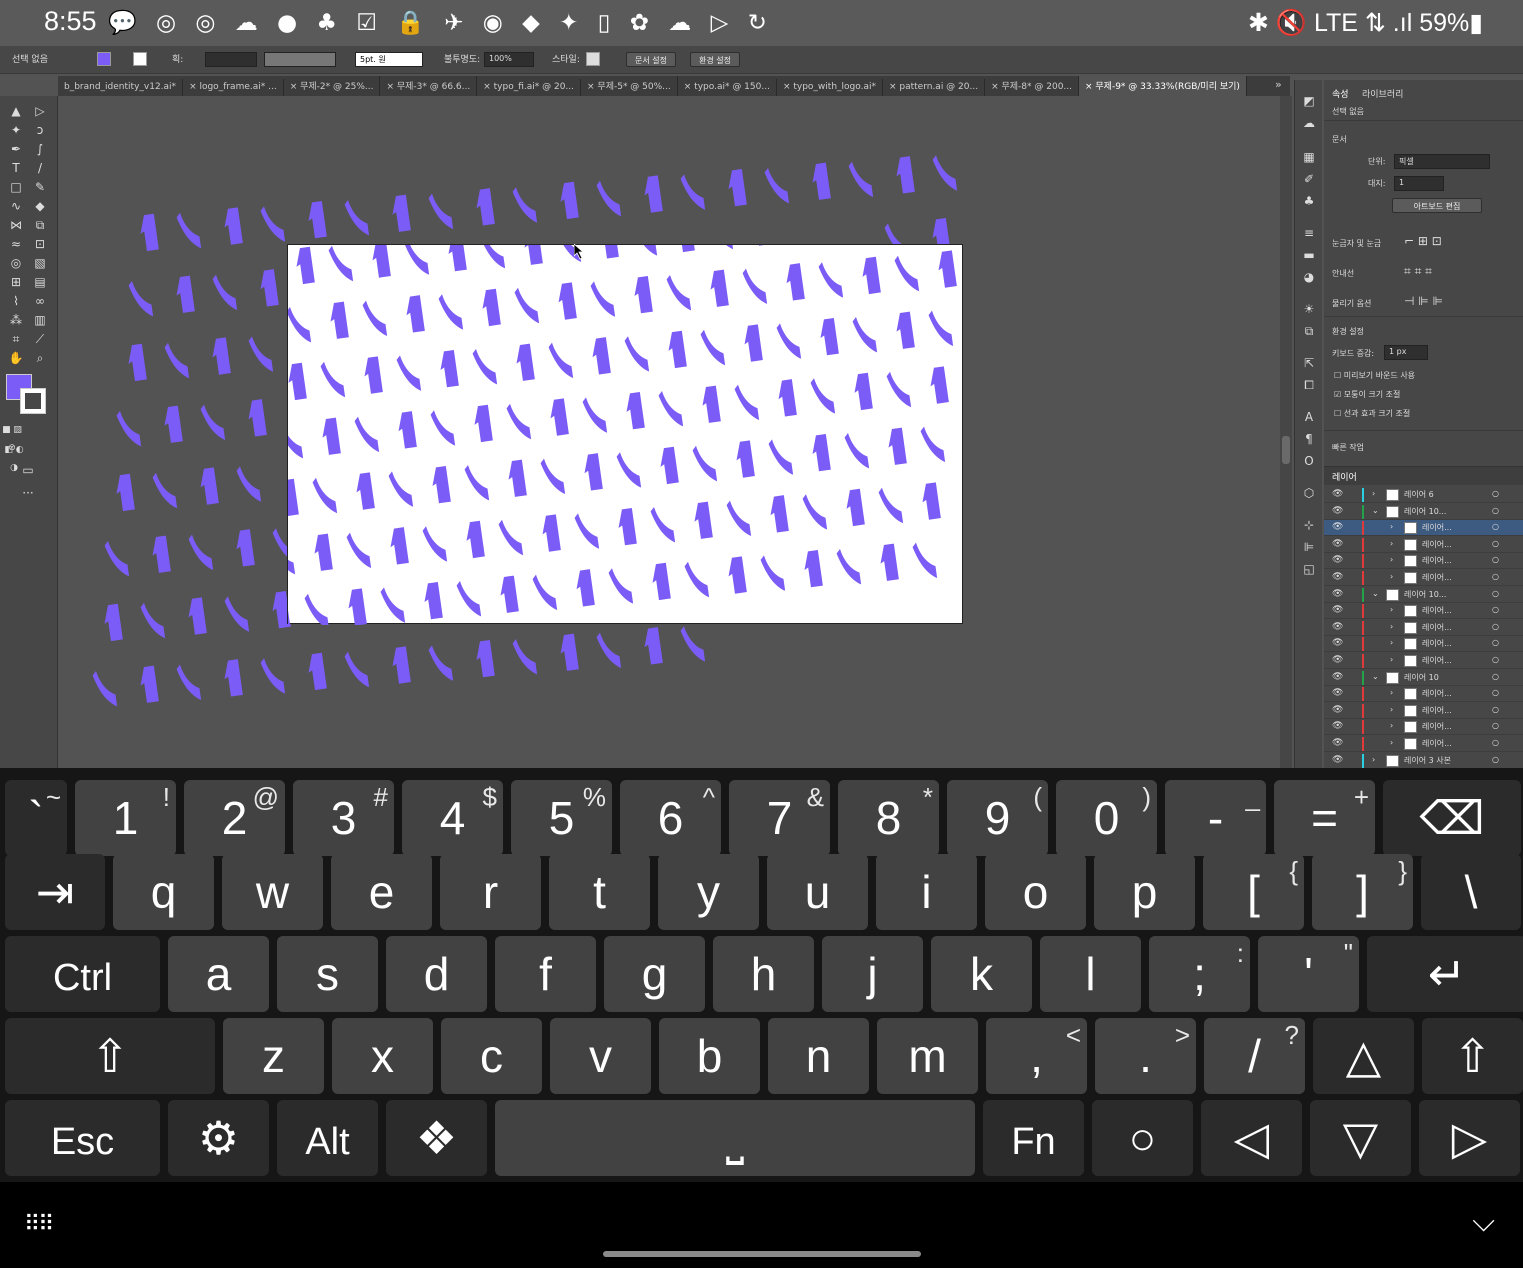 The image size is (1523, 1268). What do you see at coordinates (40, 301) in the screenshot?
I see `blend-tool-icon: ∞` at bounding box center [40, 301].